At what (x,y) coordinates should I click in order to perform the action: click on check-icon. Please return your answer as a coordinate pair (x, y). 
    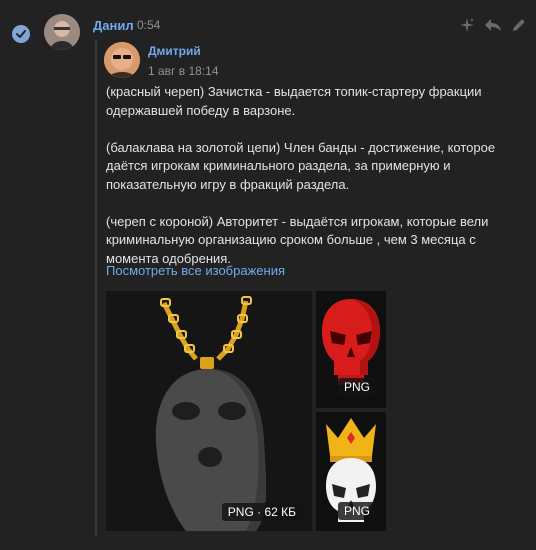
    Looking at the image, I should click on (21, 34).